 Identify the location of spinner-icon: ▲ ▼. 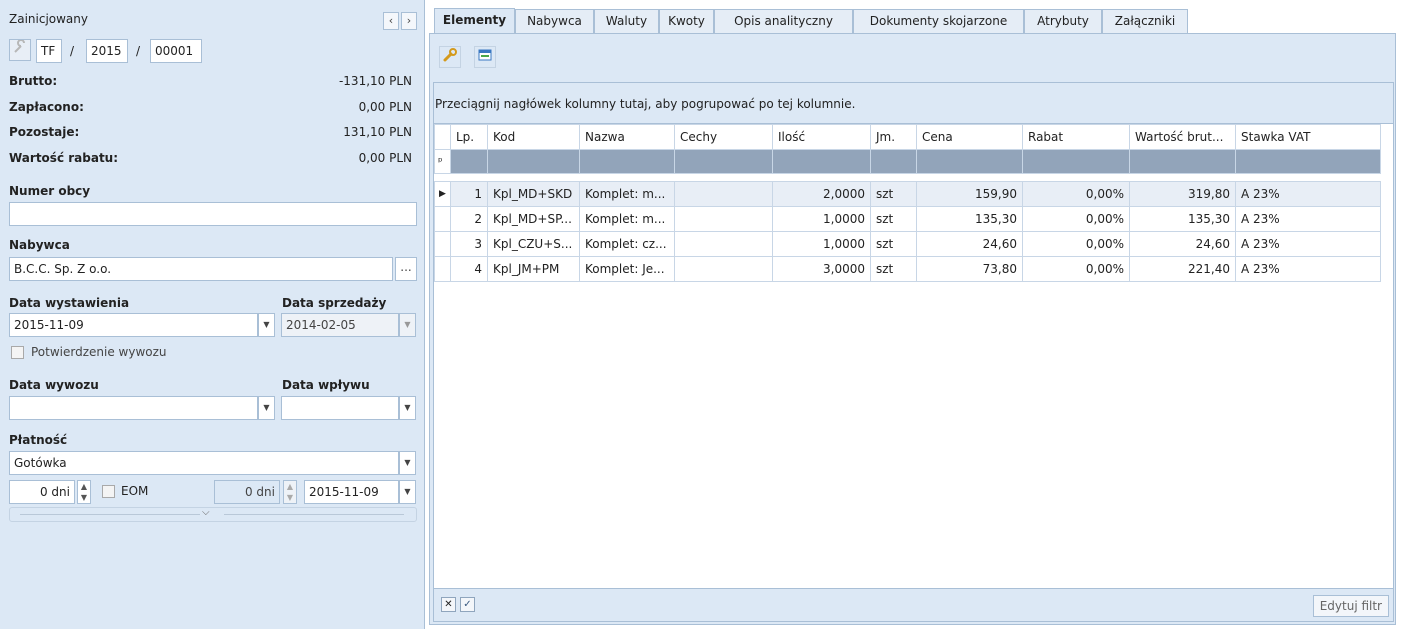
(84, 492).